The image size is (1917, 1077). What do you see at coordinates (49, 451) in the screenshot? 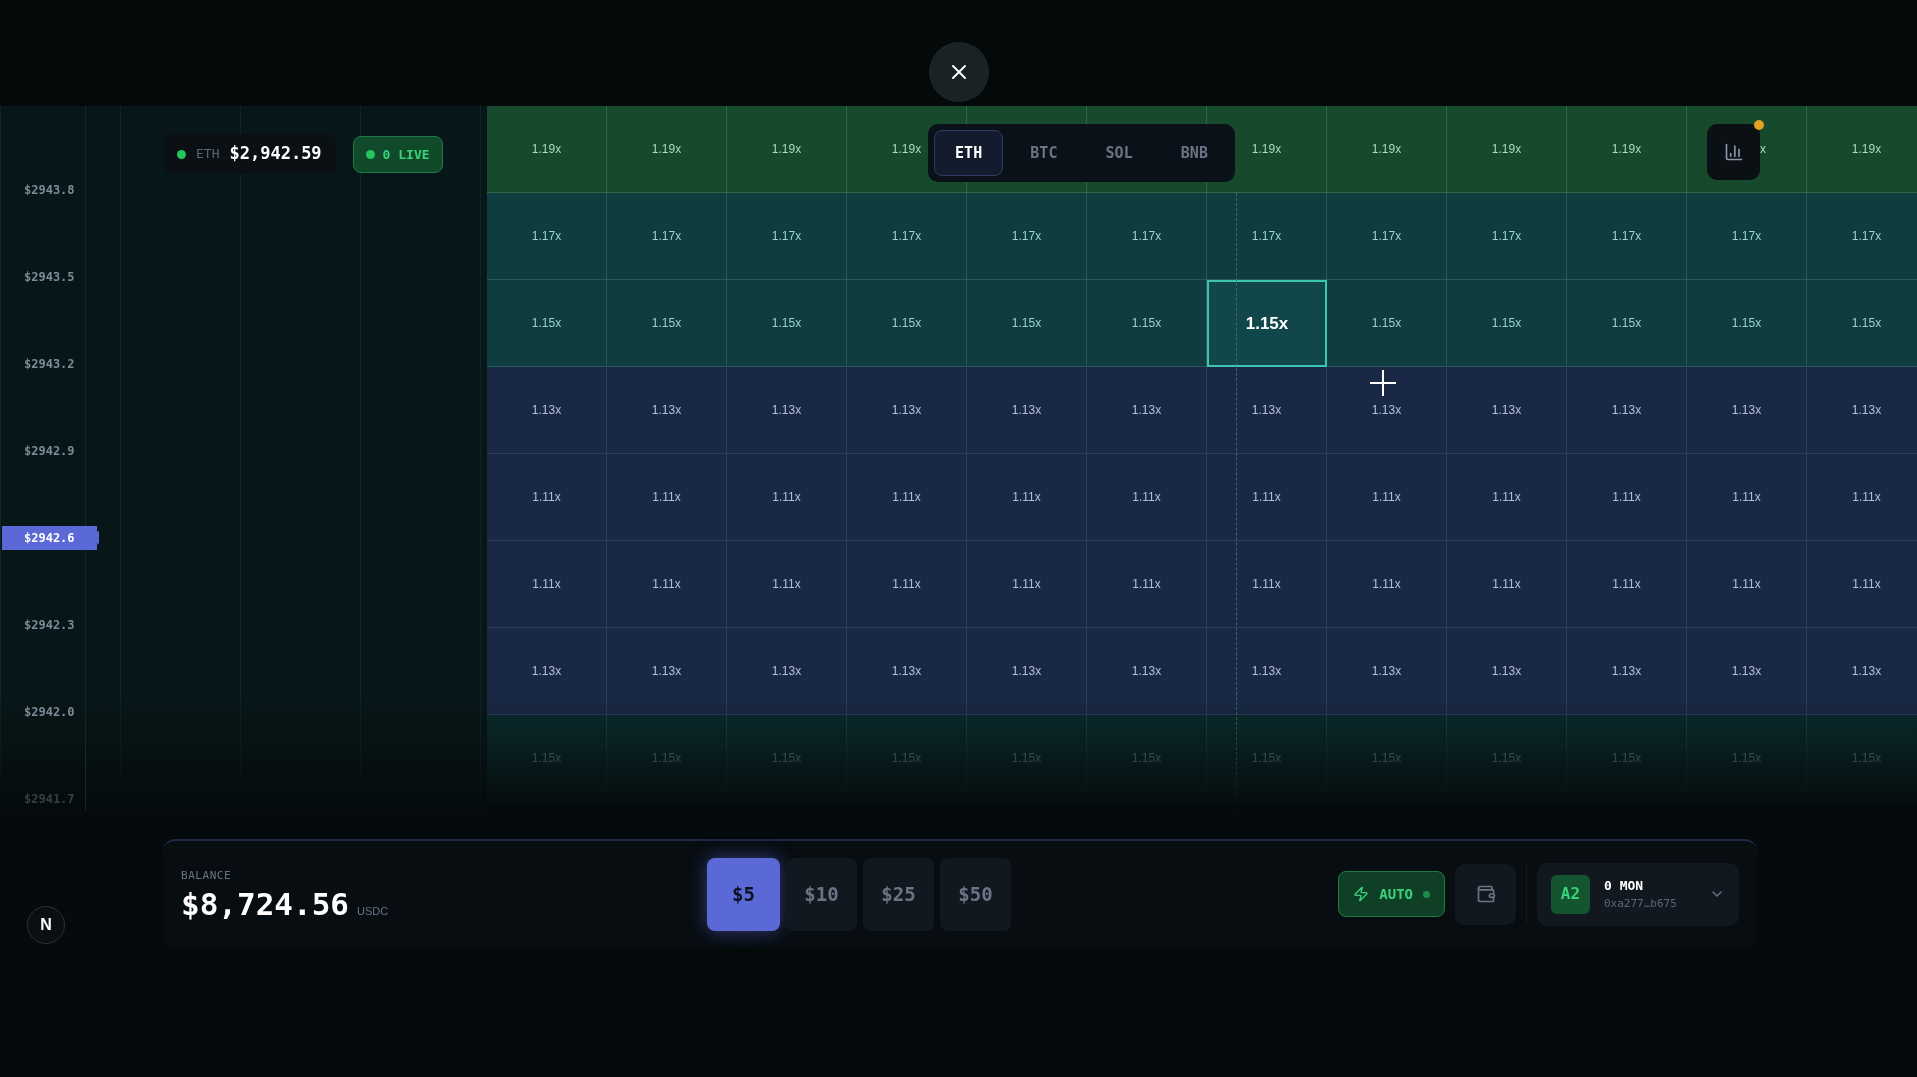
I see `price-label: $2942.9` at bounding box center [49, 451].